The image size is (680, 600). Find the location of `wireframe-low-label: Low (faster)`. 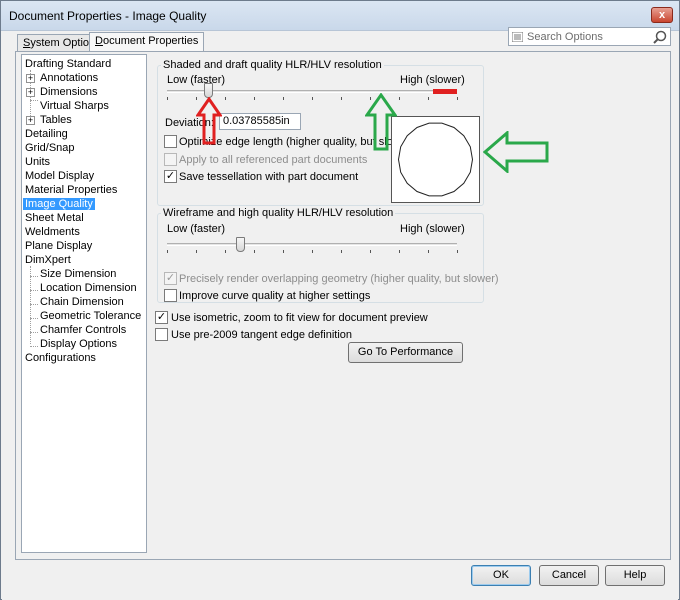

wireframe-low-label: Low (faster) is located at coordinates (196, 229).